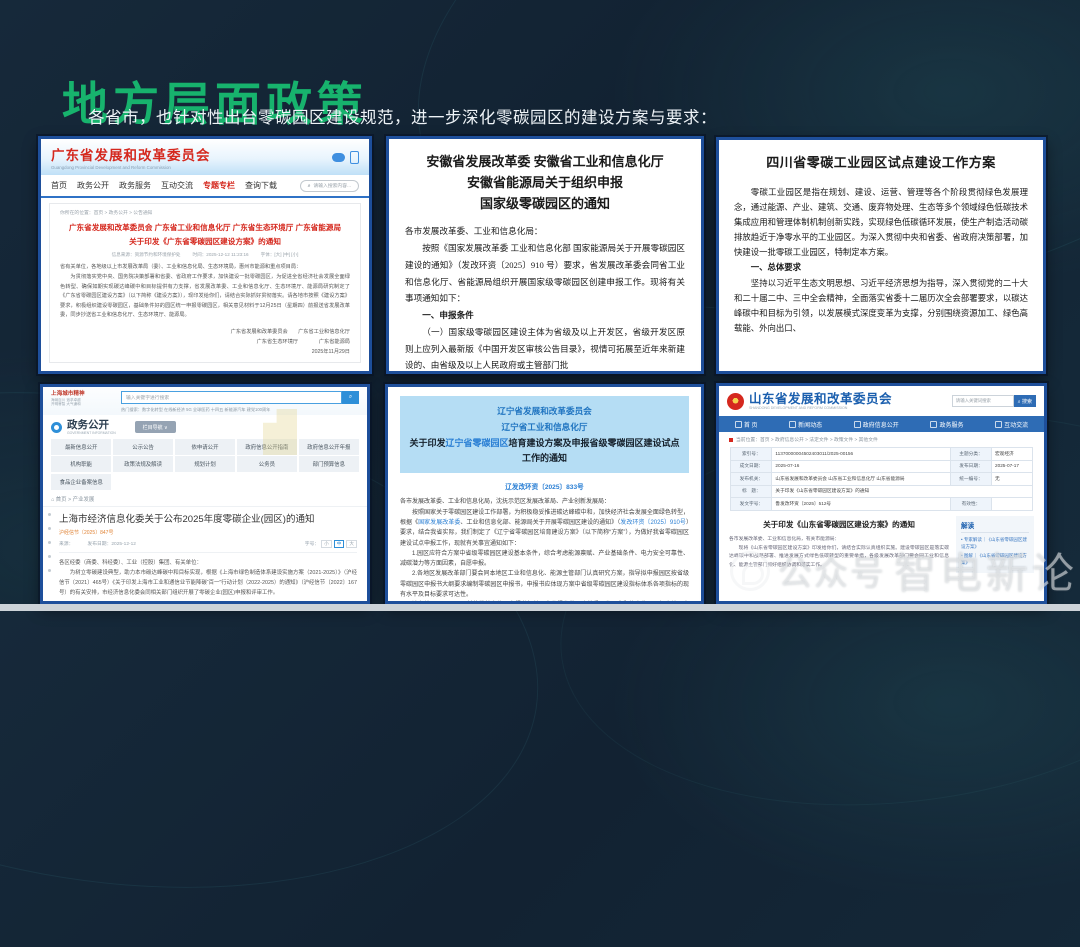 The image size is (1080, 947). What do you see at coordinates (326, 543) in the screenshot?
I see `font-small-button: 小` at bounding box center [326, 543].